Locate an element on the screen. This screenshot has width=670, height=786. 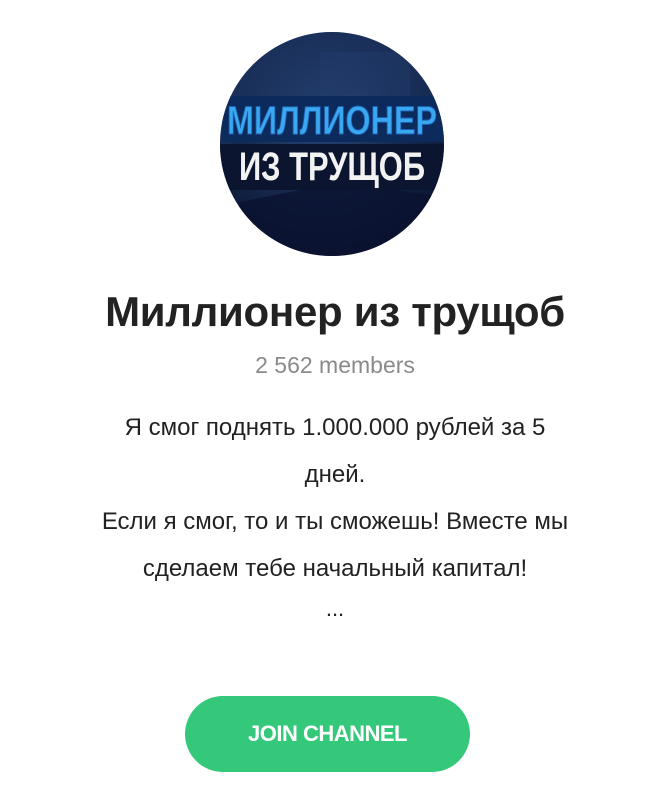
channel-avatar: МИЛЛИОНЕР ИЗ ТРУЩОБ is located at coordinates (332, 144).